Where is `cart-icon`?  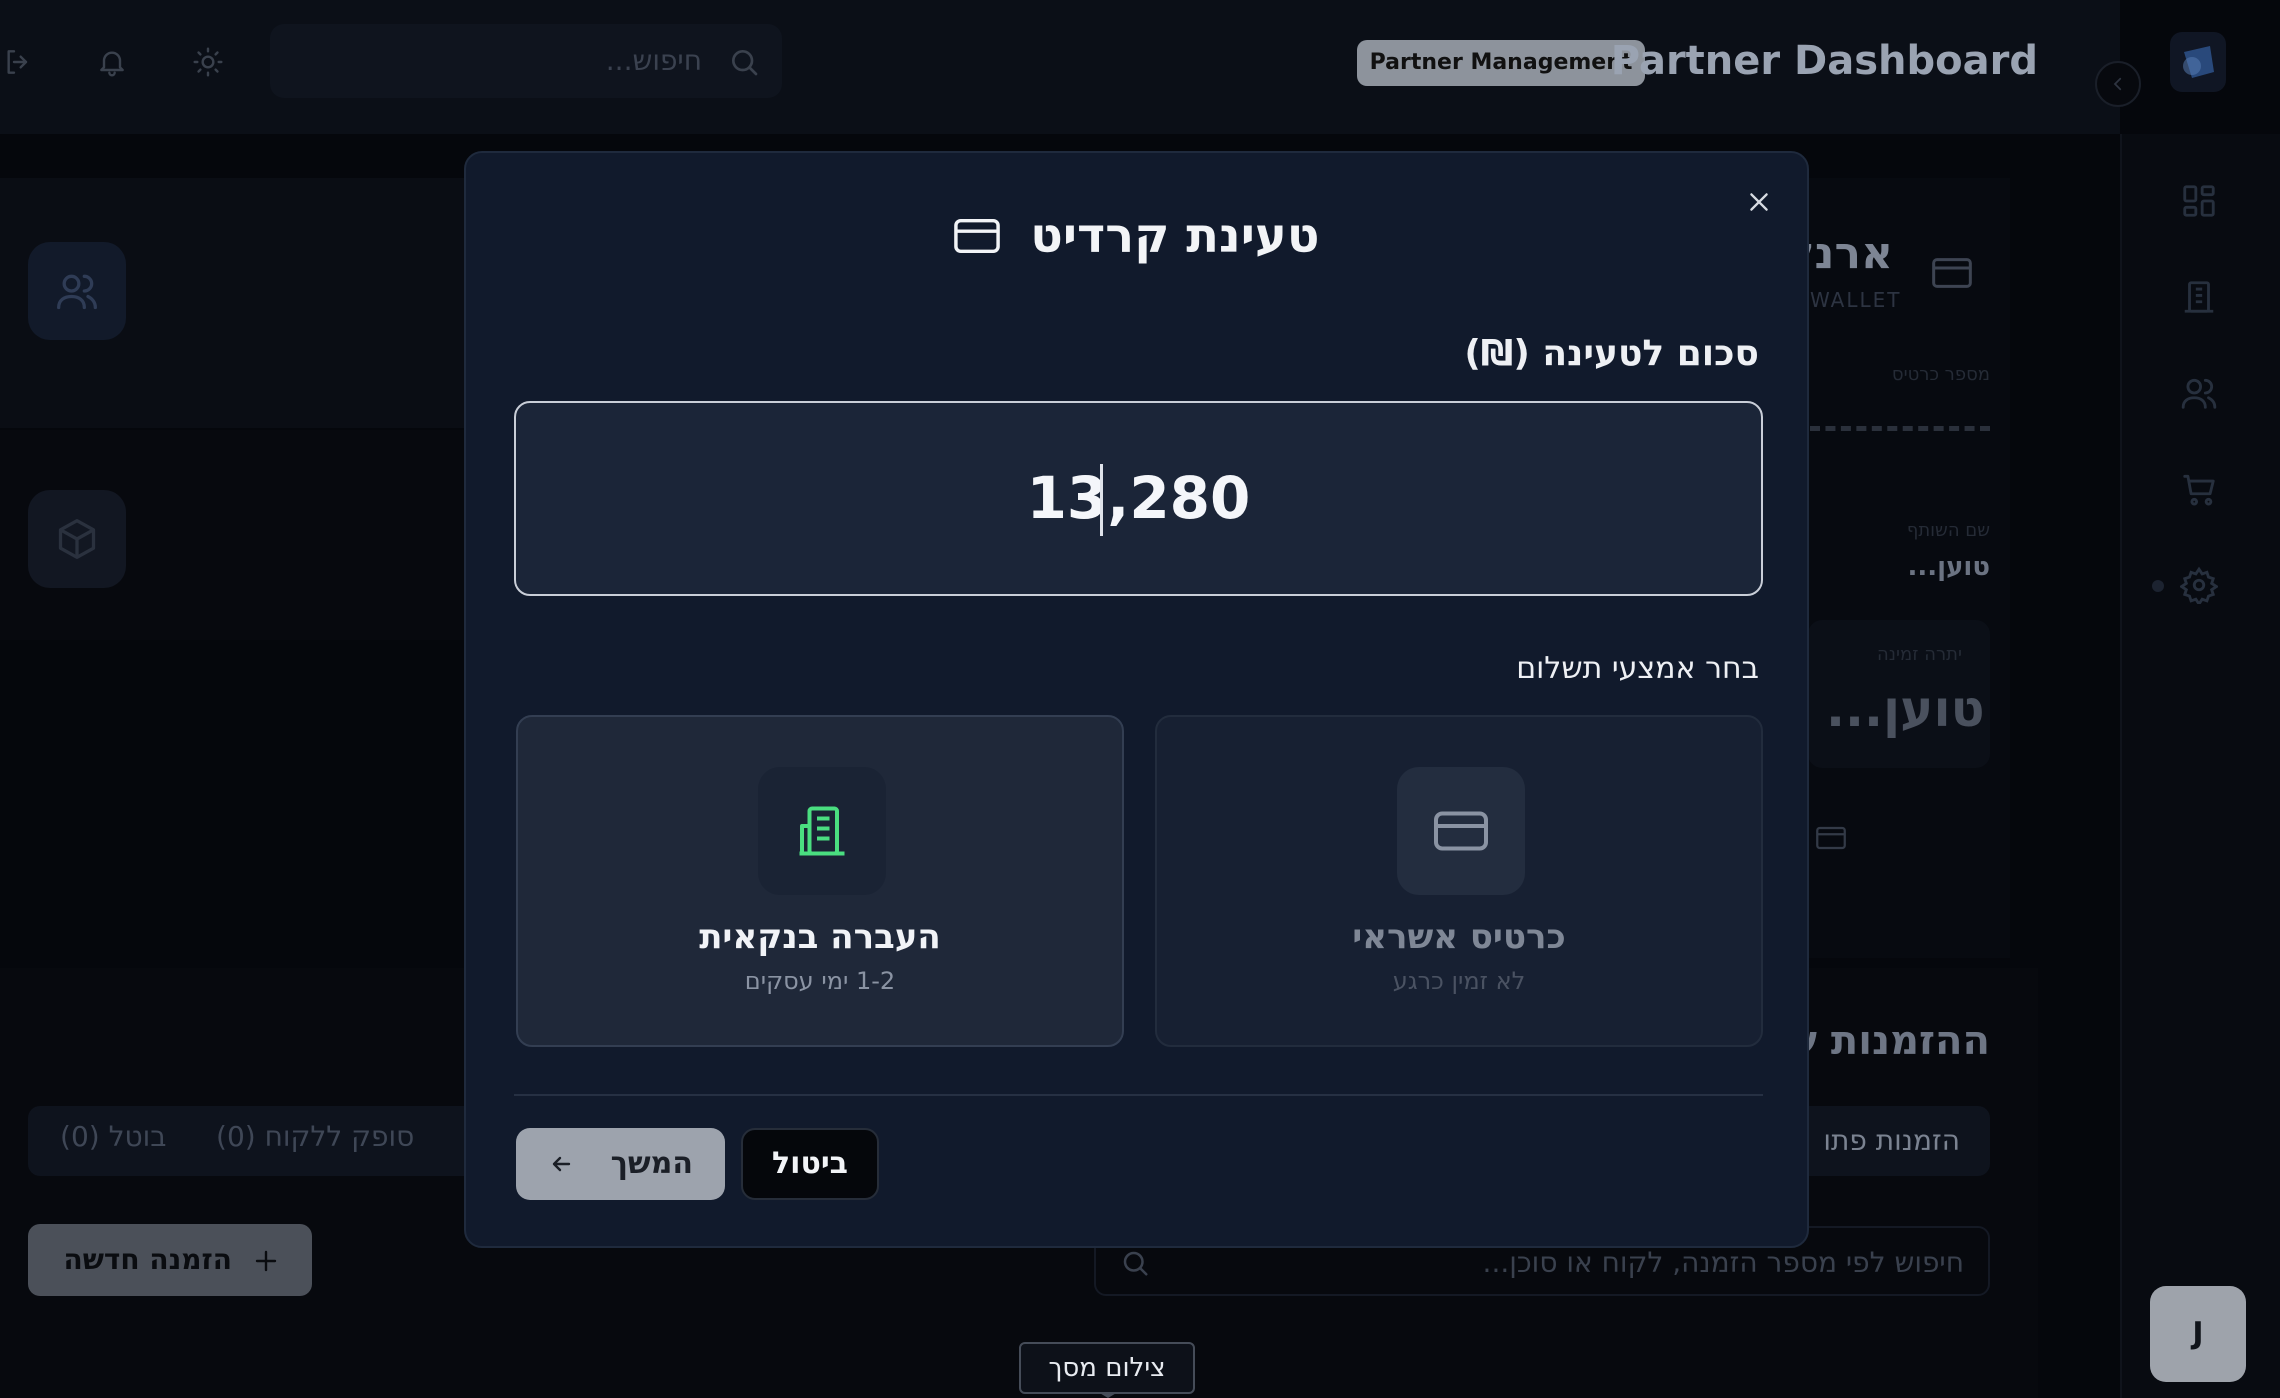
cart-icon is located at coordinates (2199, 489).